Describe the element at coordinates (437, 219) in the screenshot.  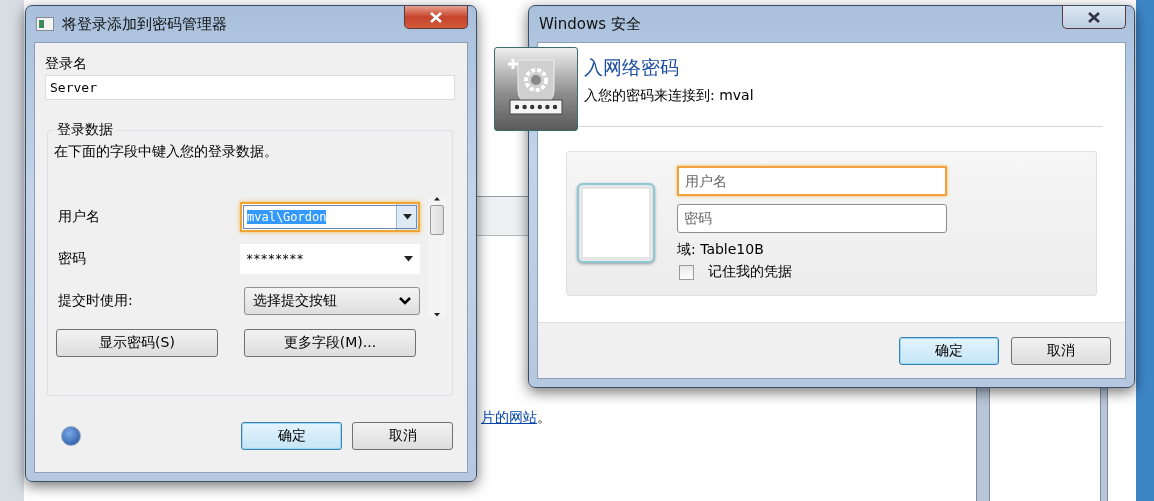
I see `scroll-thumb` at that location.